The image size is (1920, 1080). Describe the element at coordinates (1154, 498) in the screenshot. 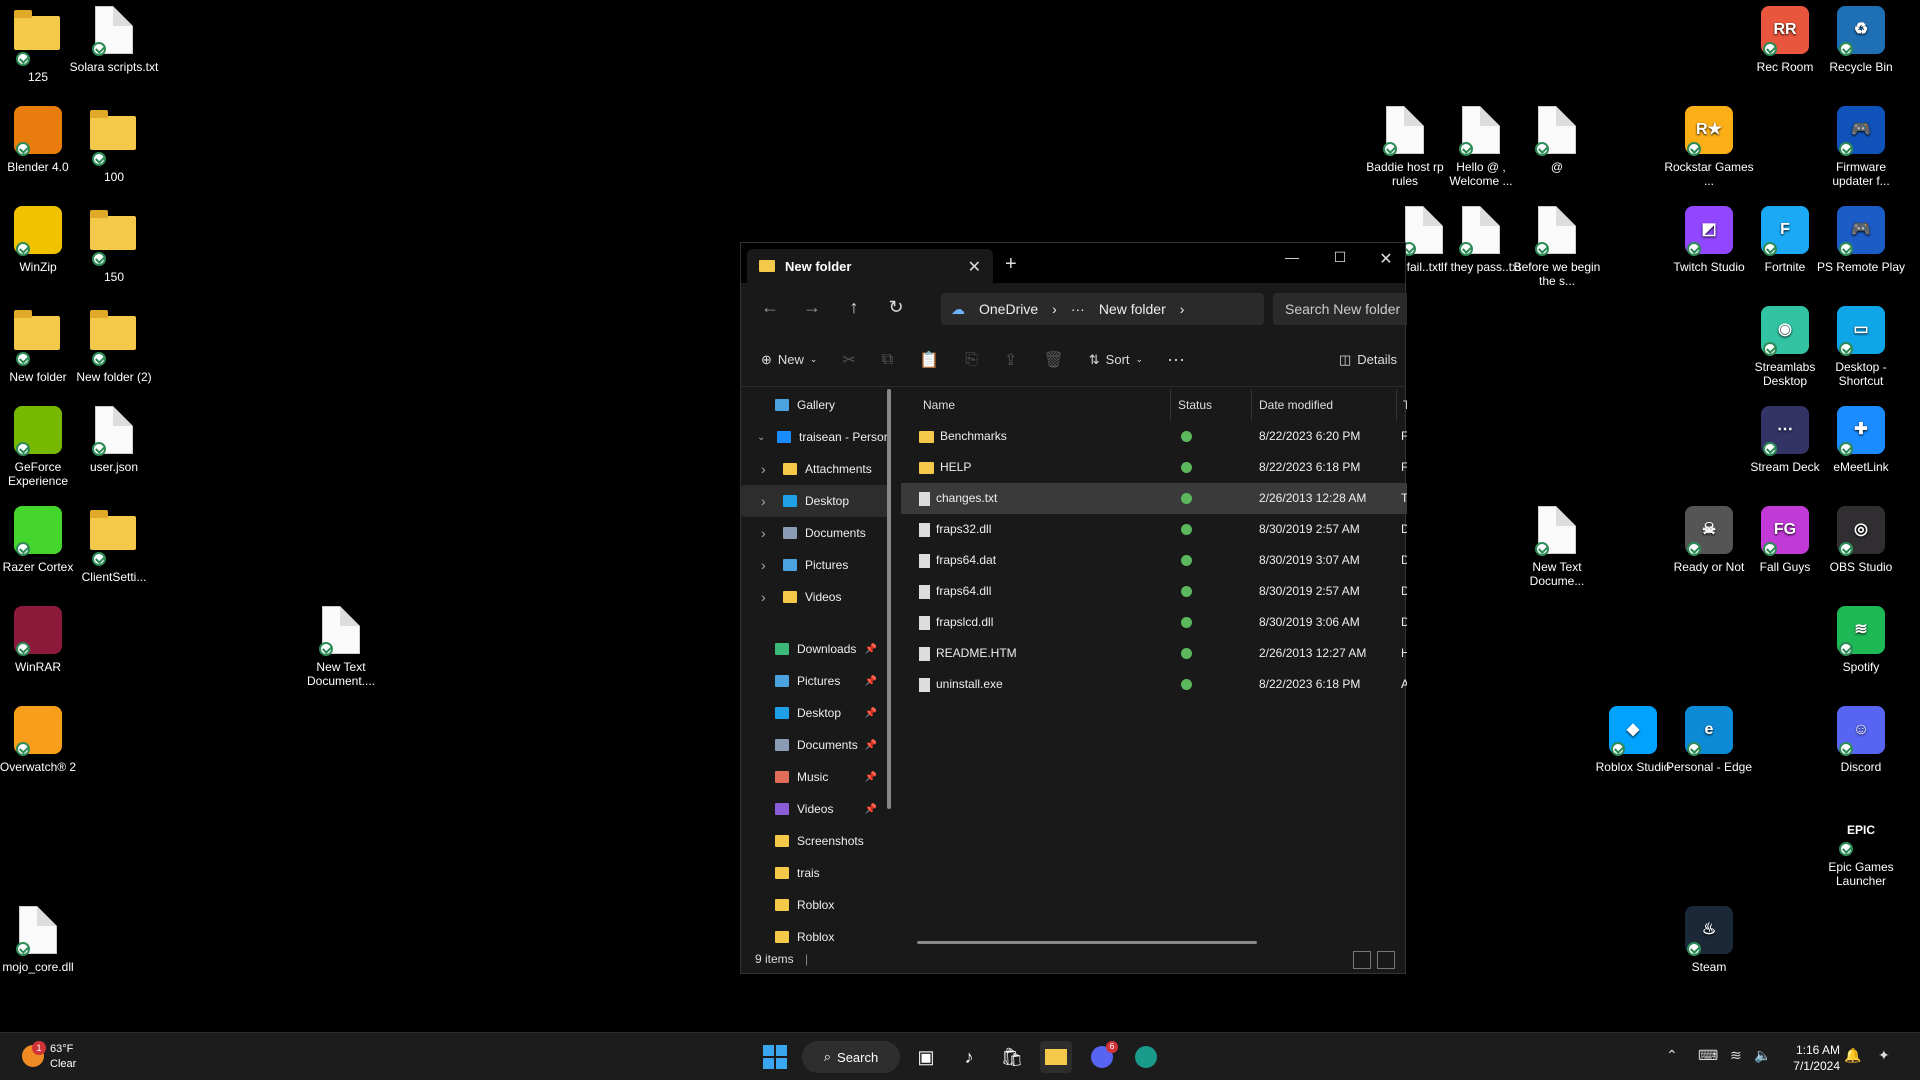

I see `file-row: changes.txt 2/26/2013 12:28 AM T` at that location.